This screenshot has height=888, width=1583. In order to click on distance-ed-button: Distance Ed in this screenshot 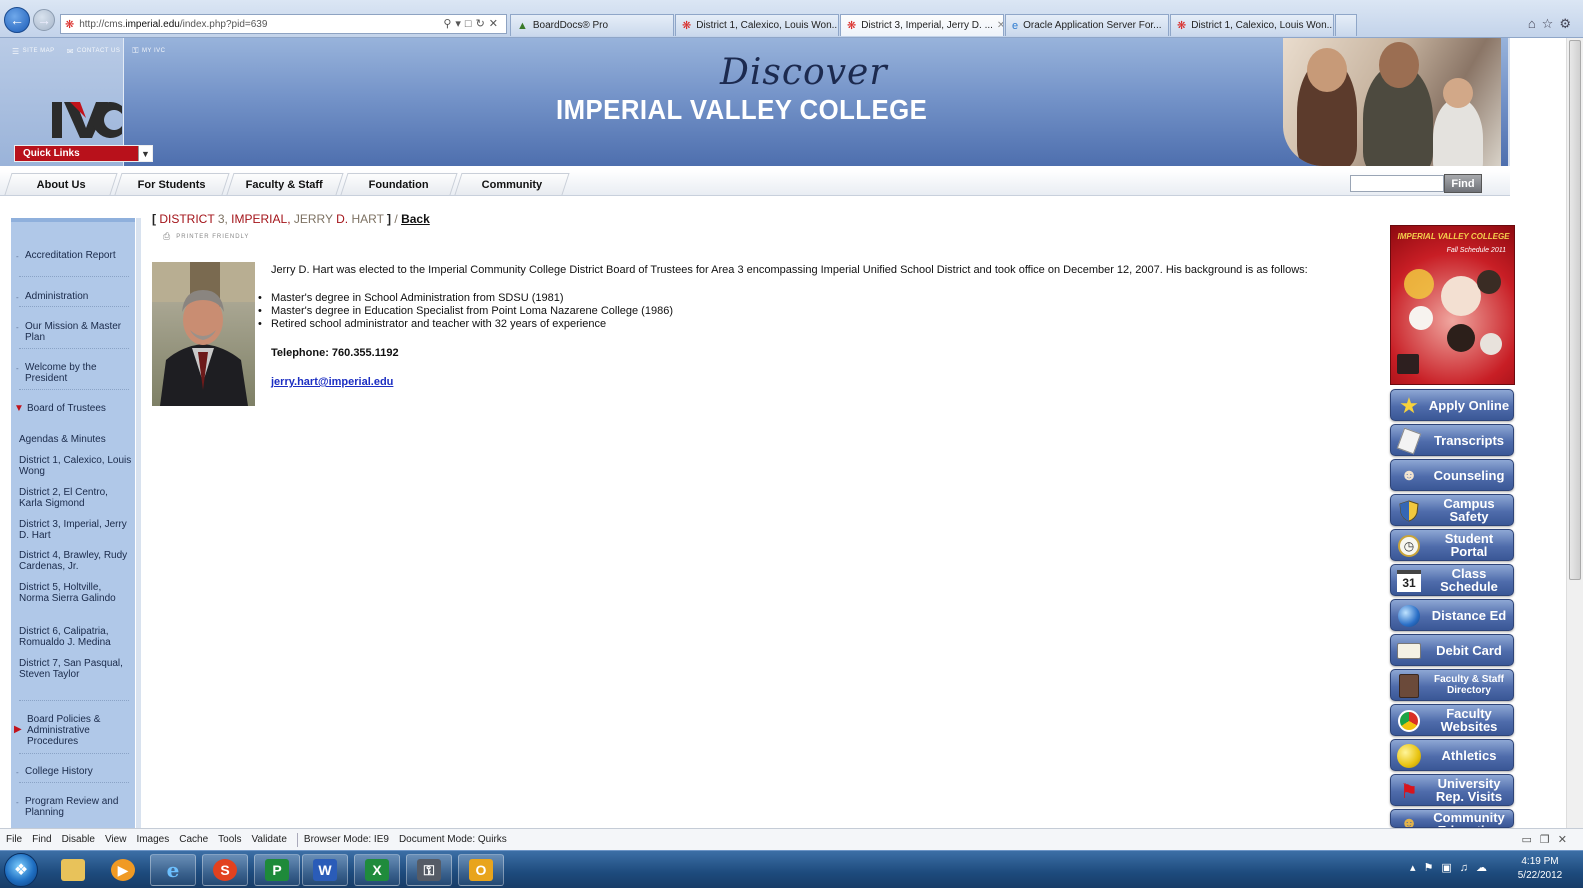, I will do `click(1452, 615)`.